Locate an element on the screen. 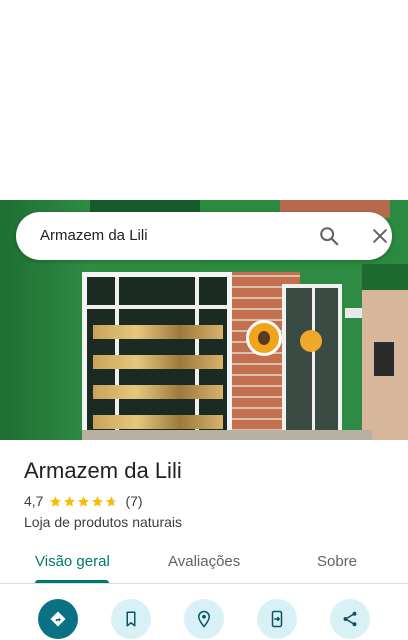 Image resolution: width=408 pixels, height=640 pixels. shop-logo is located at coordinates (264, 338).